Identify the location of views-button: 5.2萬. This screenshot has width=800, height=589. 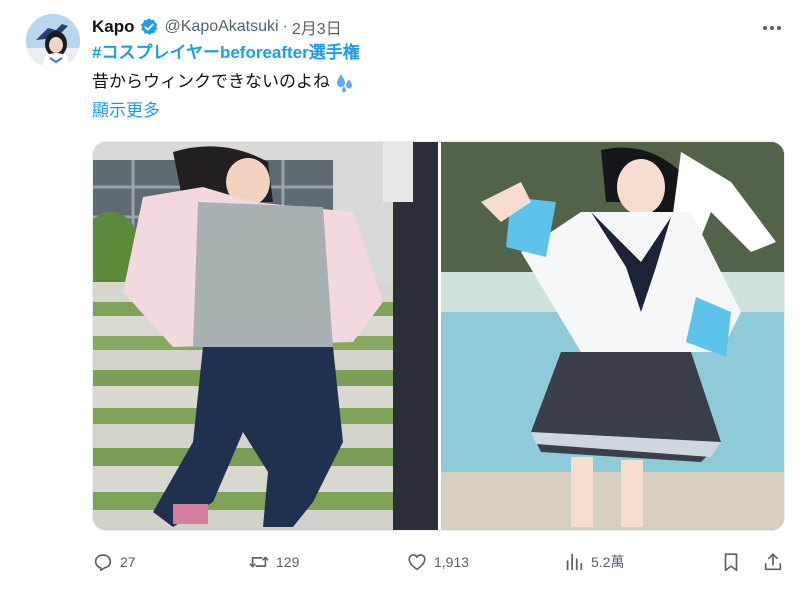
(593, 562).